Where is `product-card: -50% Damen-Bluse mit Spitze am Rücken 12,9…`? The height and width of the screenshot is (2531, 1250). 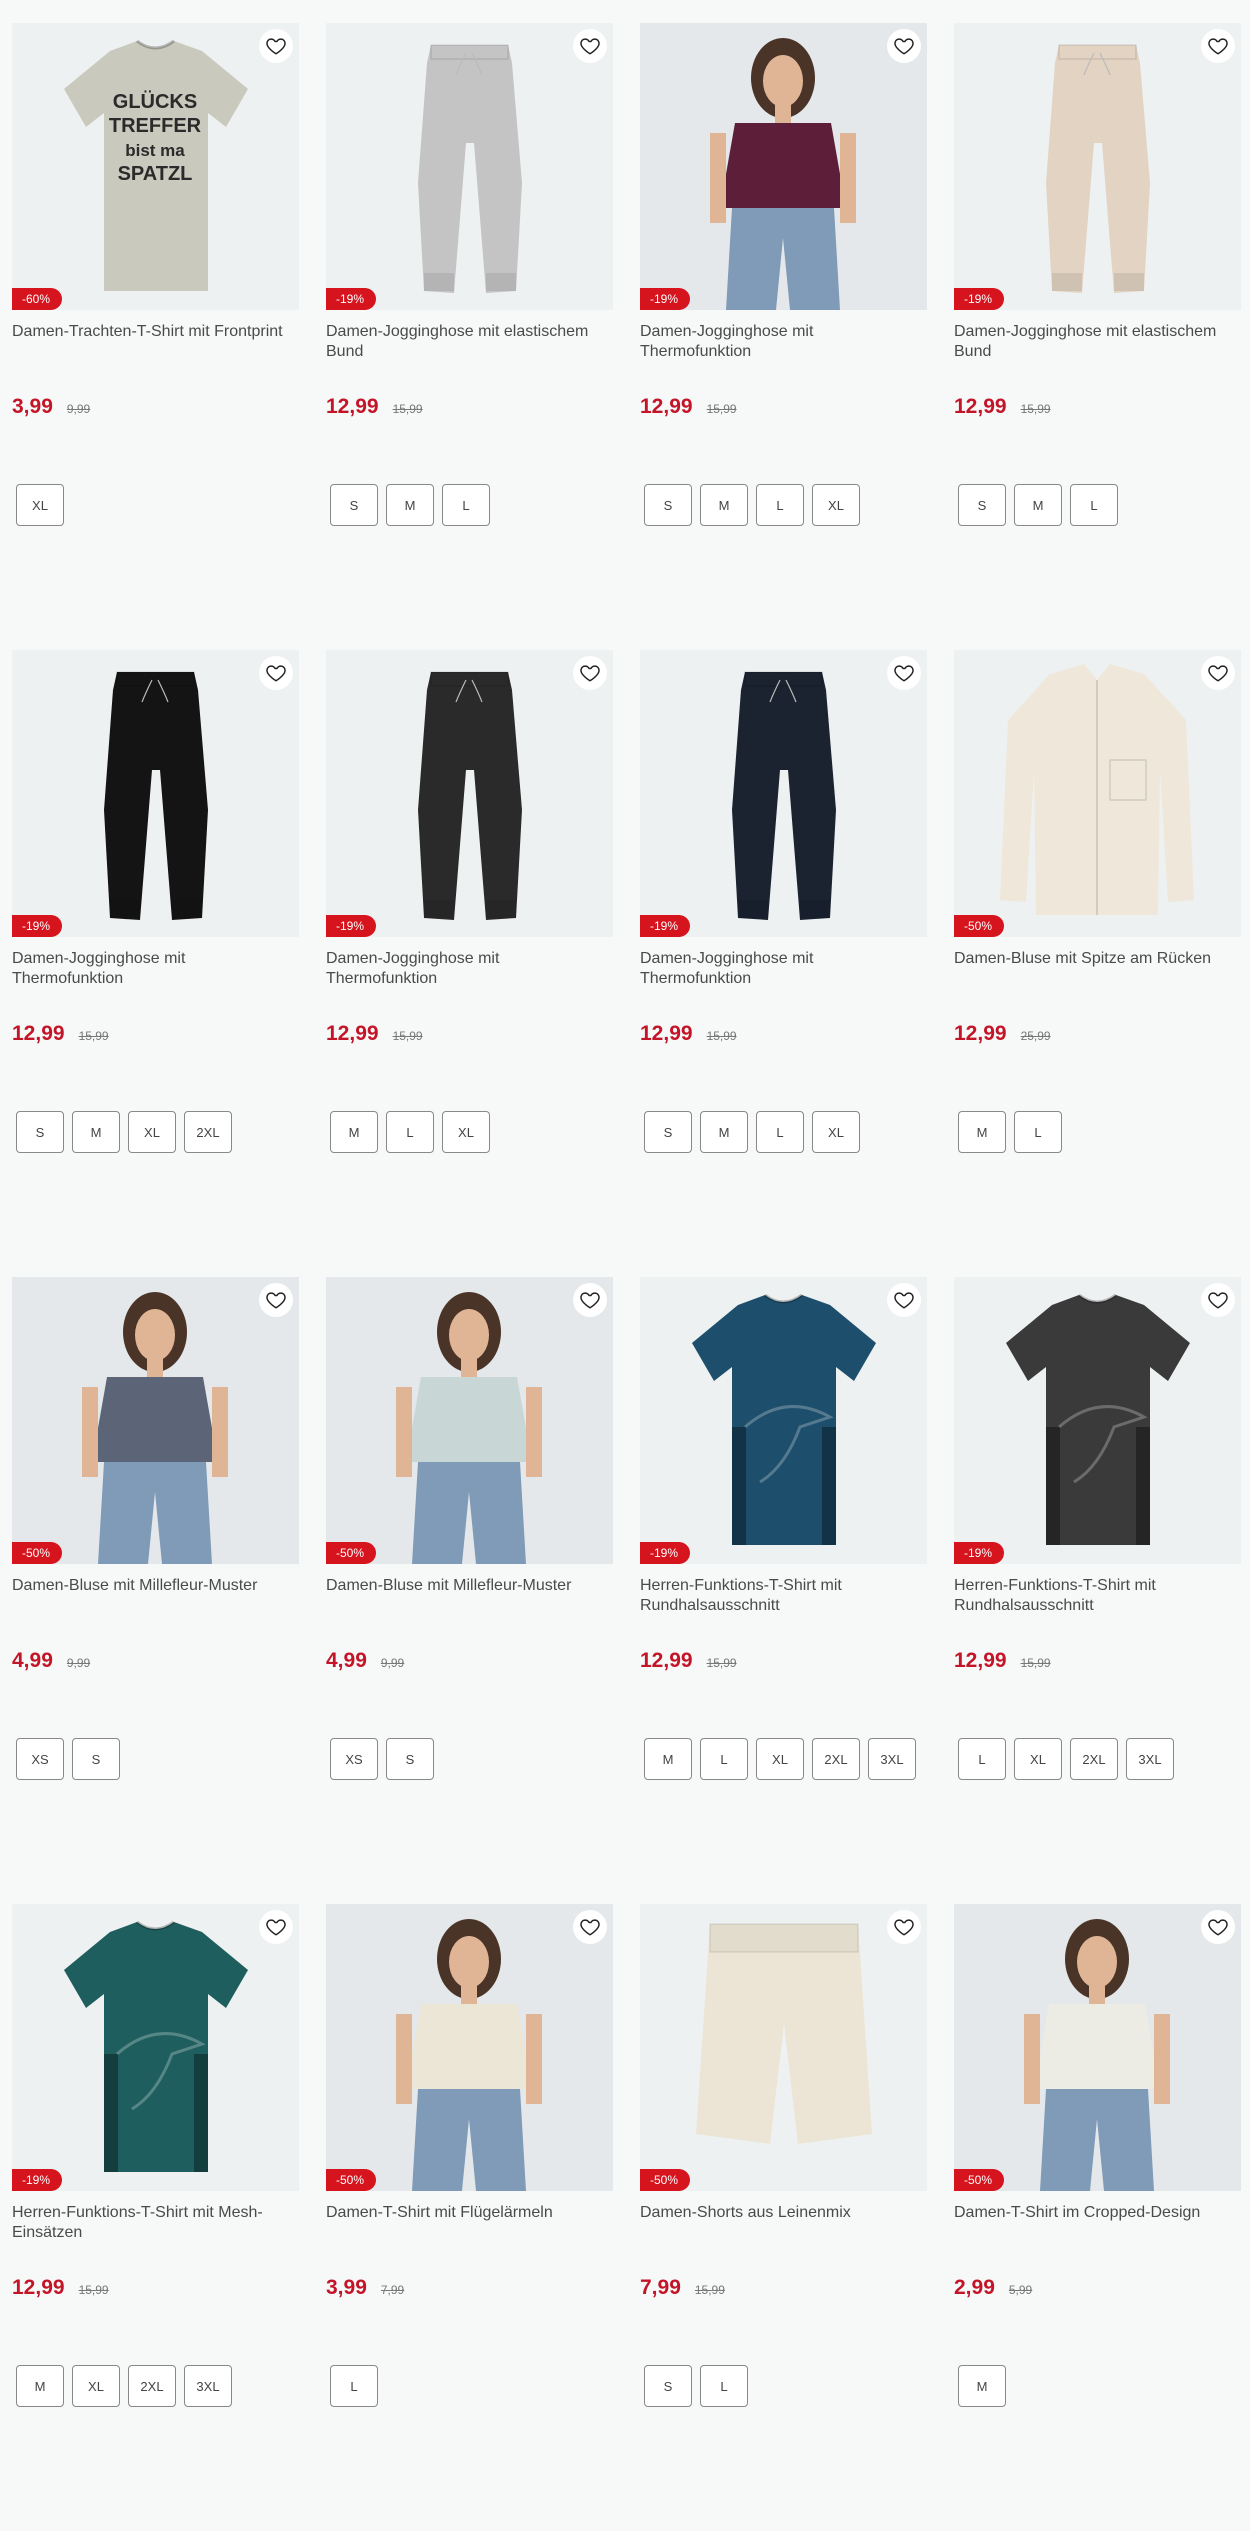 product-card: -50% Damen-Bluse mit Spitze am Rücken 12,9… is located at coordinates (1097, 963).